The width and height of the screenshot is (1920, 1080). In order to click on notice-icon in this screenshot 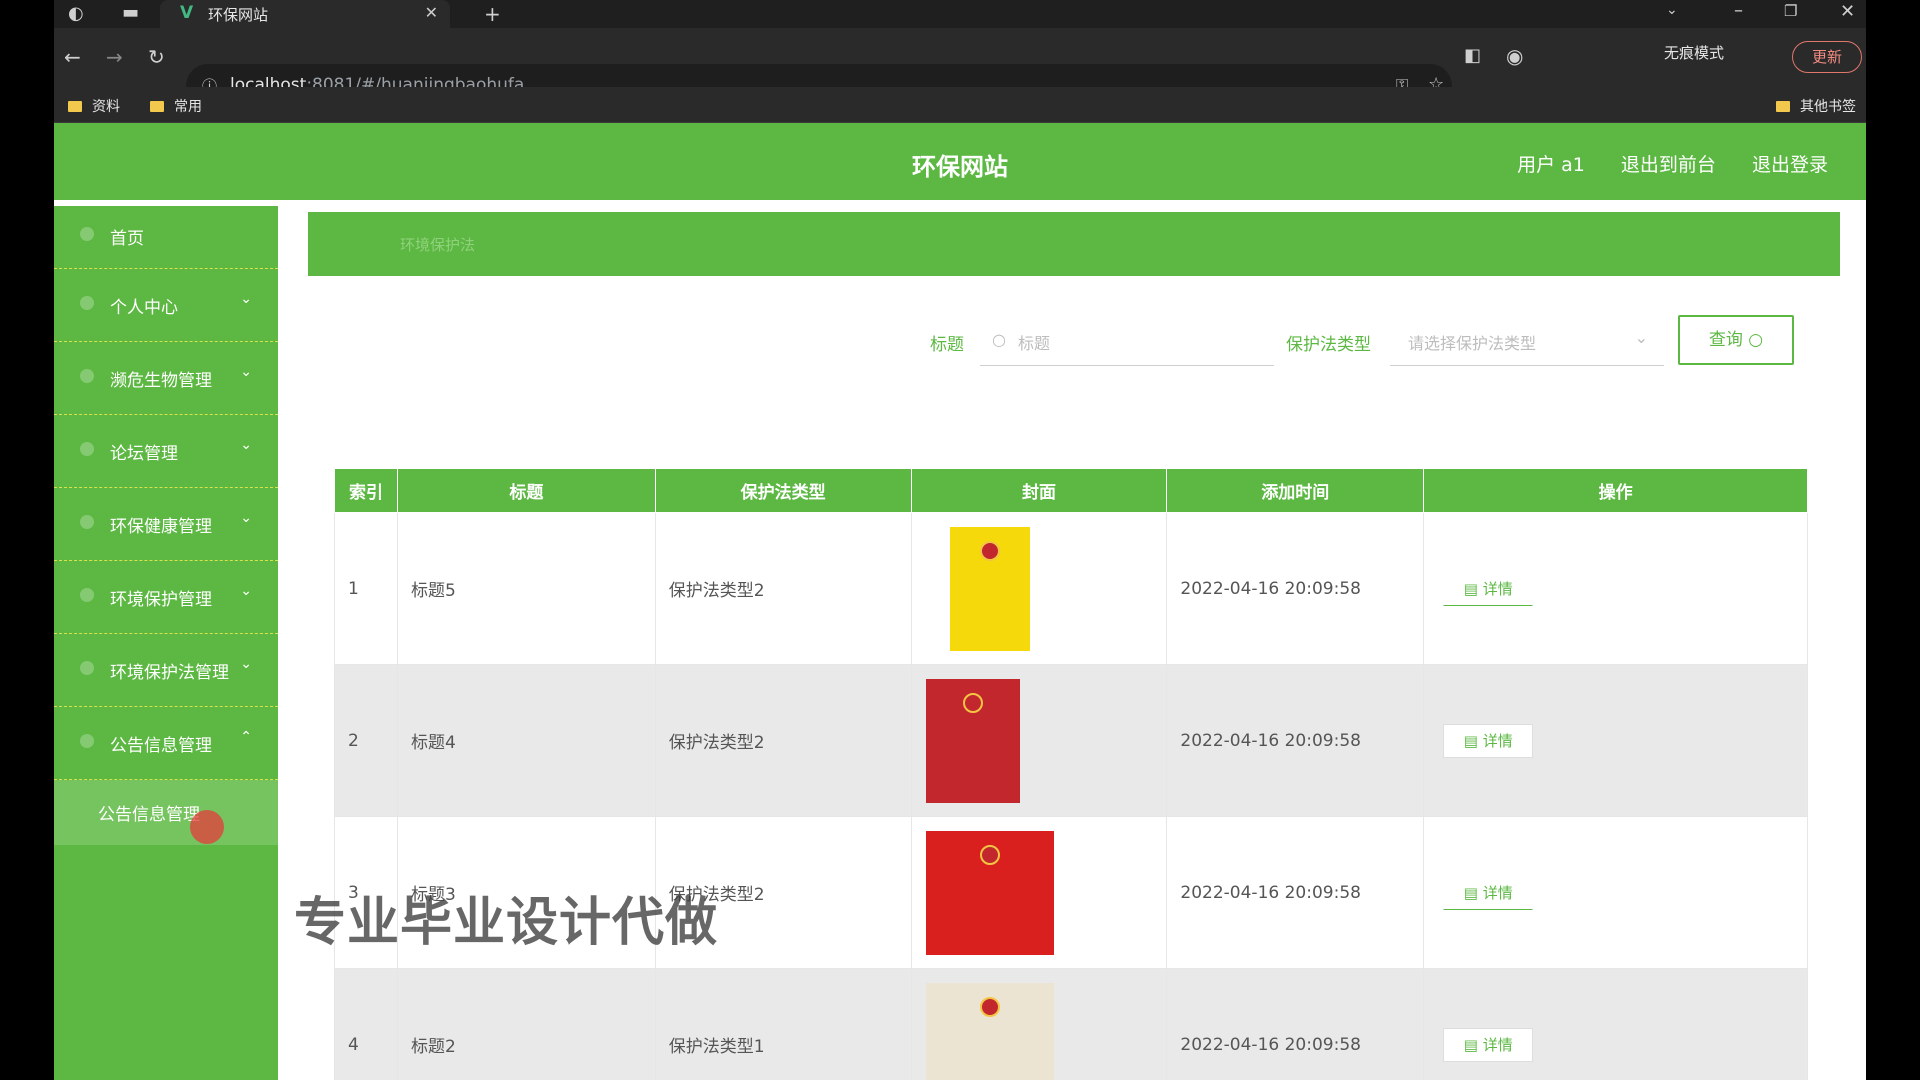, I will do `click(87, 741)`.